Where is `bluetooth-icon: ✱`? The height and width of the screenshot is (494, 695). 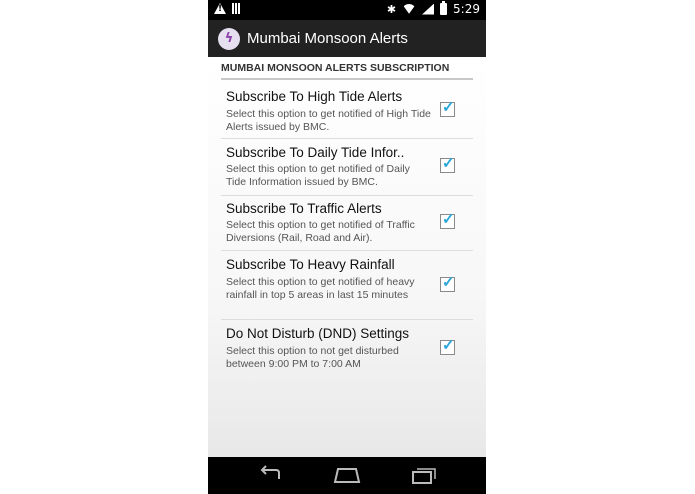 bluetooth-icon: ✱ is located at coordinates (391, 9).